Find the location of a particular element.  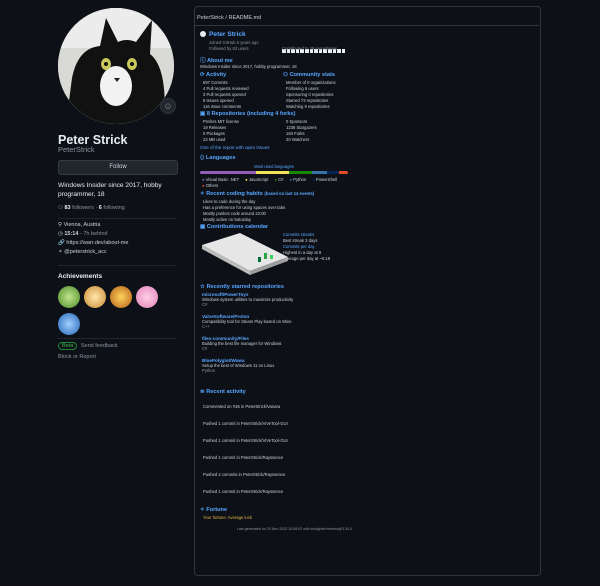

list-item: 20 Watchers is located at coordinates (298, 139).